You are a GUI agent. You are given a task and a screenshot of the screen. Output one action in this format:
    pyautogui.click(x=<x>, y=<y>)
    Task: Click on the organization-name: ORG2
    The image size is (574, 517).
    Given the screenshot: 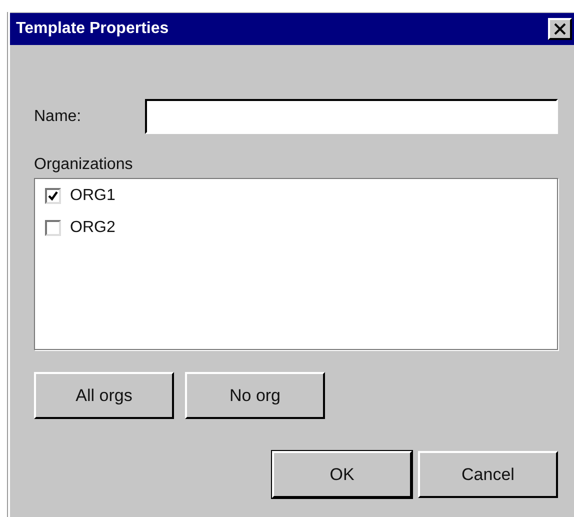 What is the action you would take?
    pyautogui.click(x=93, y=228)
    